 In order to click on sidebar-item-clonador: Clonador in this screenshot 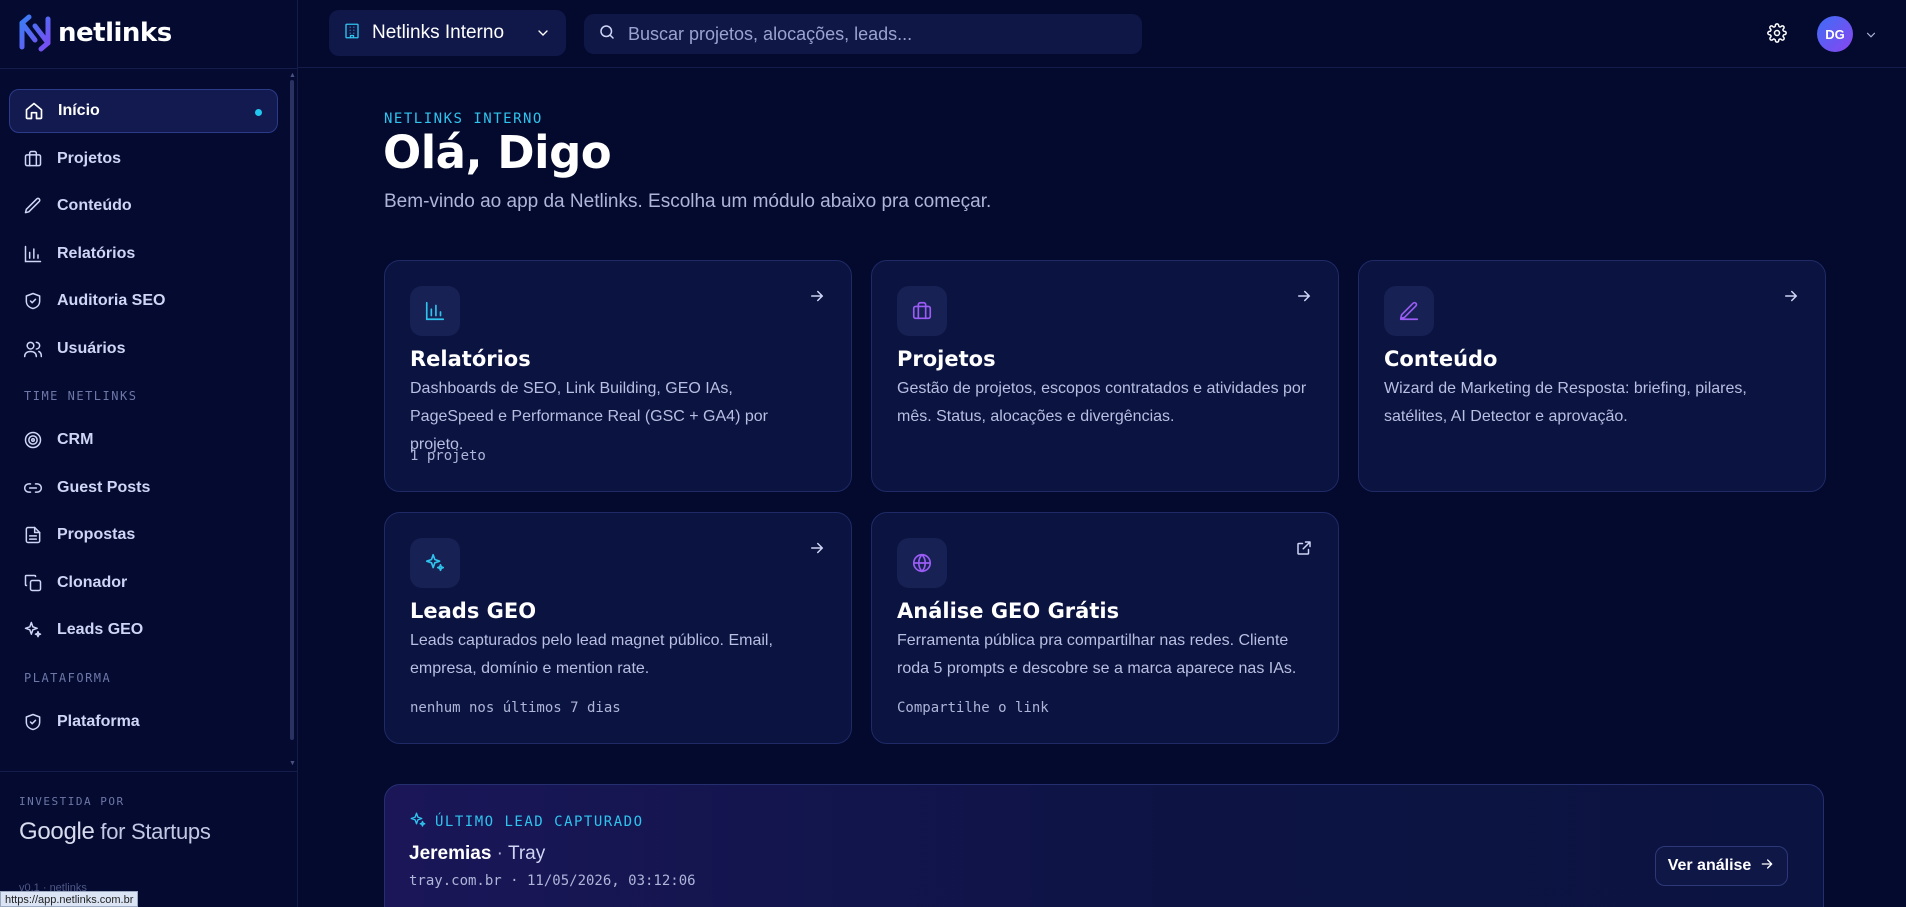, I will do `click(143, 583)`.